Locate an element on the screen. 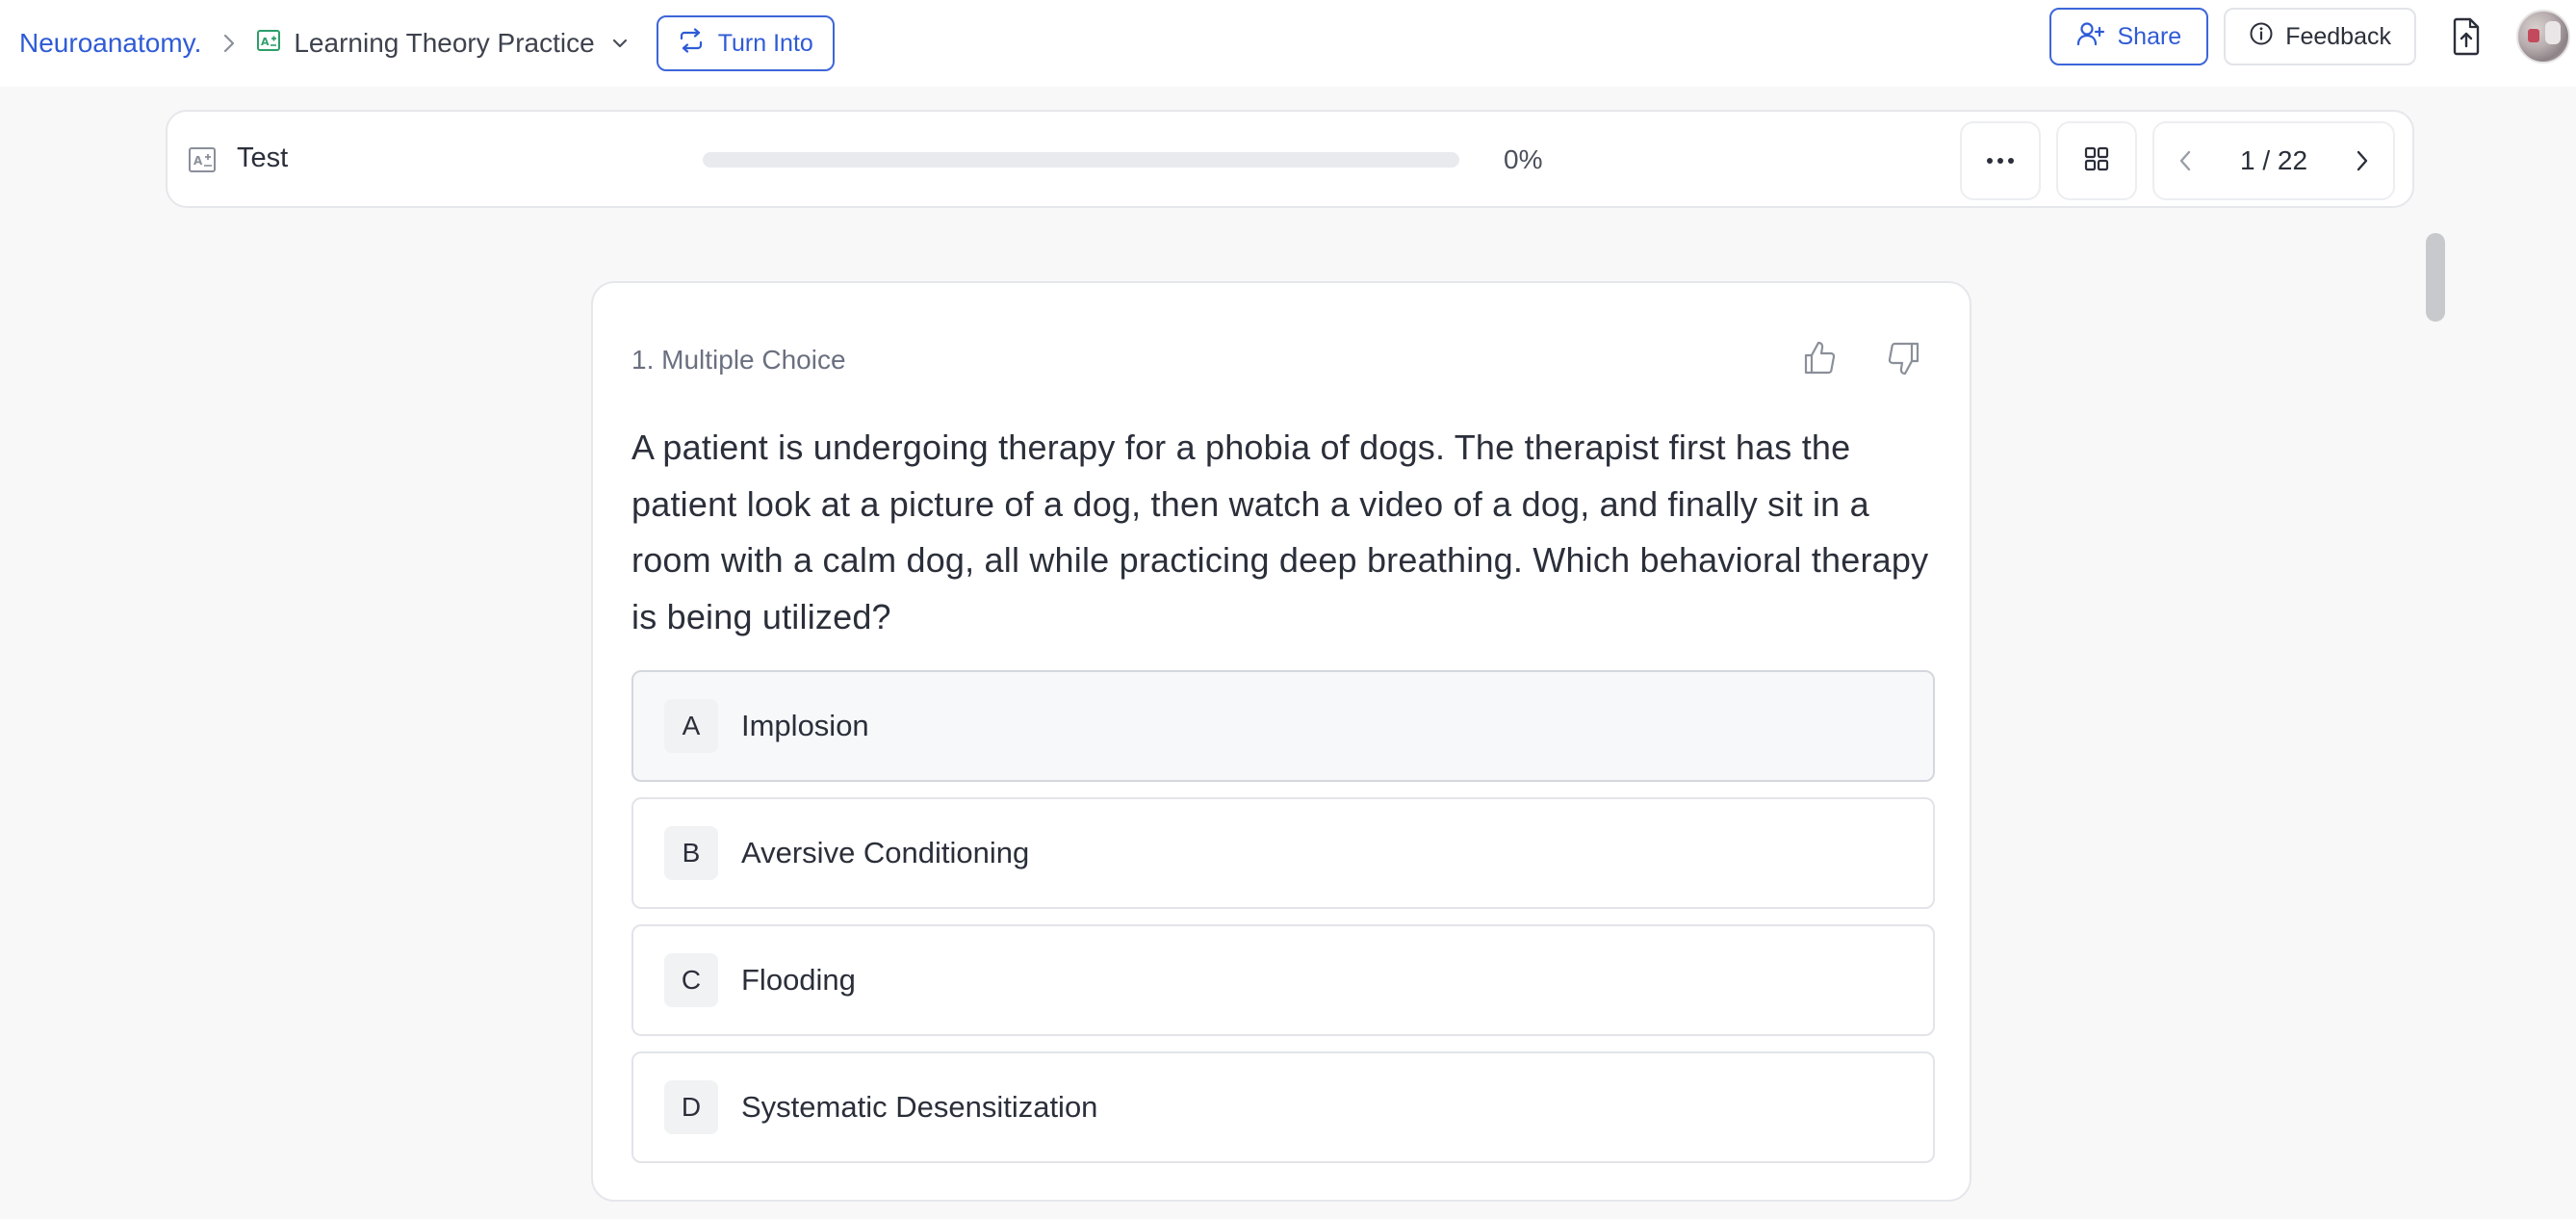  progress-percent: 0% is located at coordinates (1524, 159).